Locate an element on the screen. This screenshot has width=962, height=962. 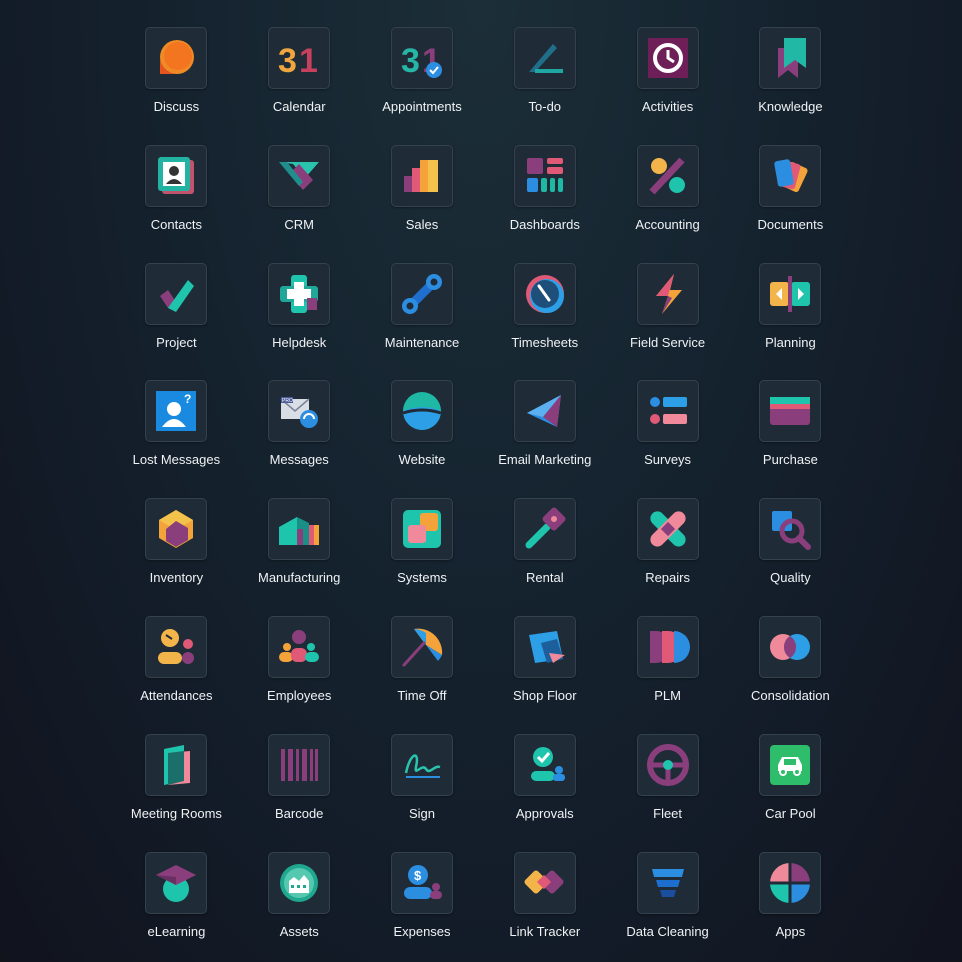
app-purchase: Purchase is located at coordinates (790, 439).